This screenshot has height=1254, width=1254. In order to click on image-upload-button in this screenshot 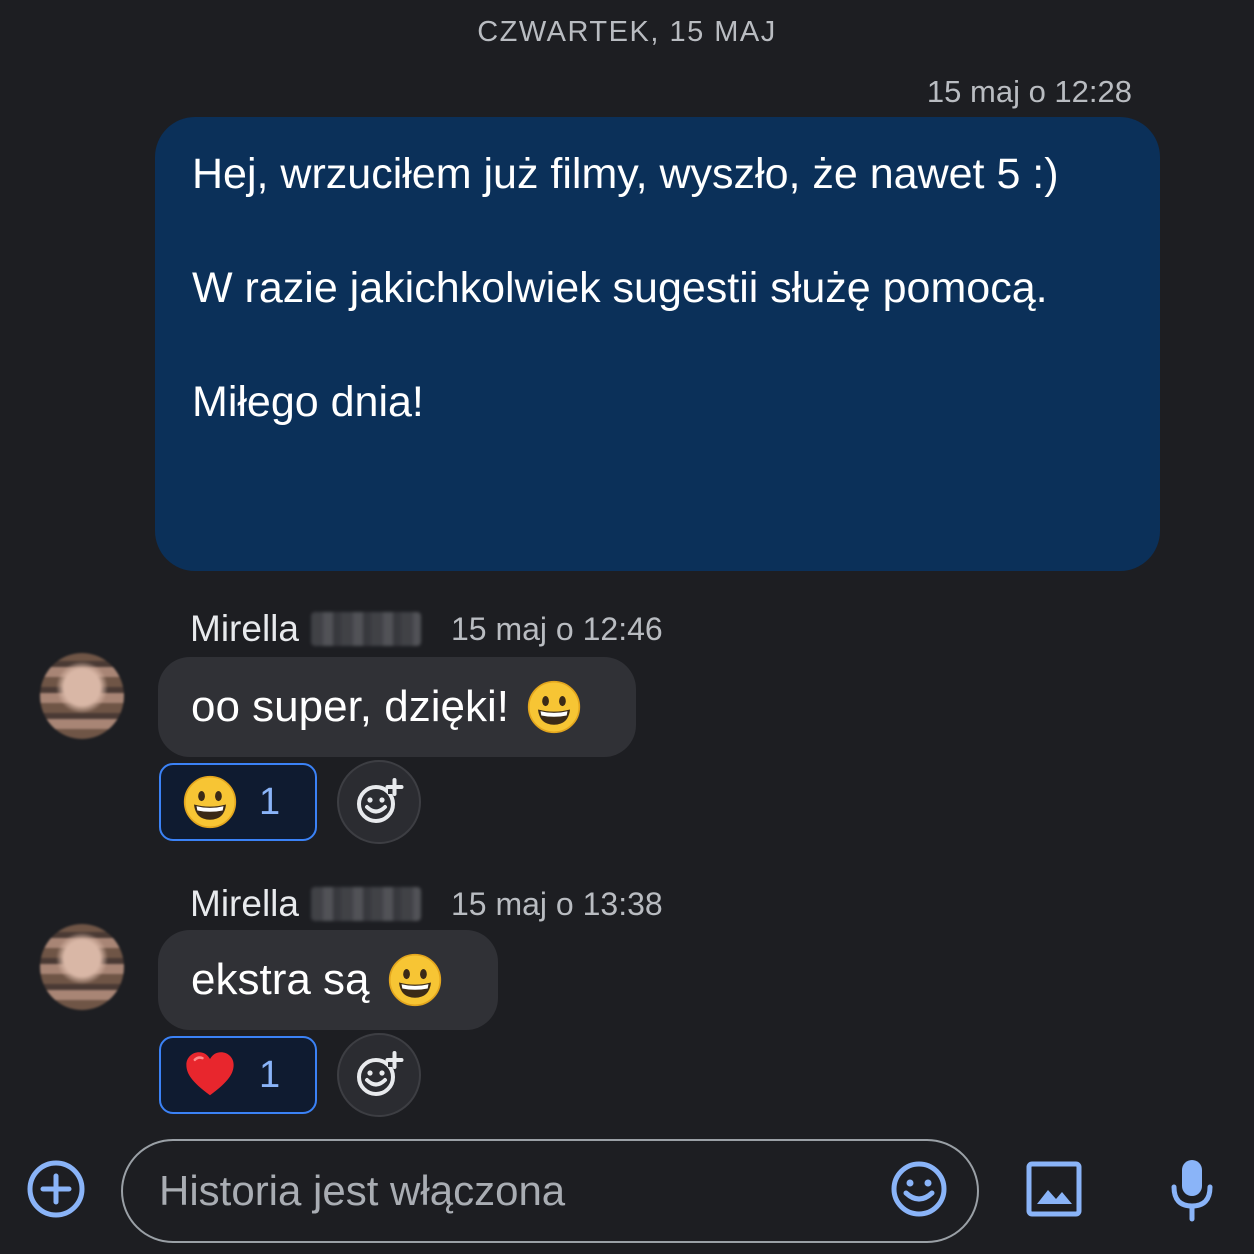, I will do `click(1054, 1189)`.